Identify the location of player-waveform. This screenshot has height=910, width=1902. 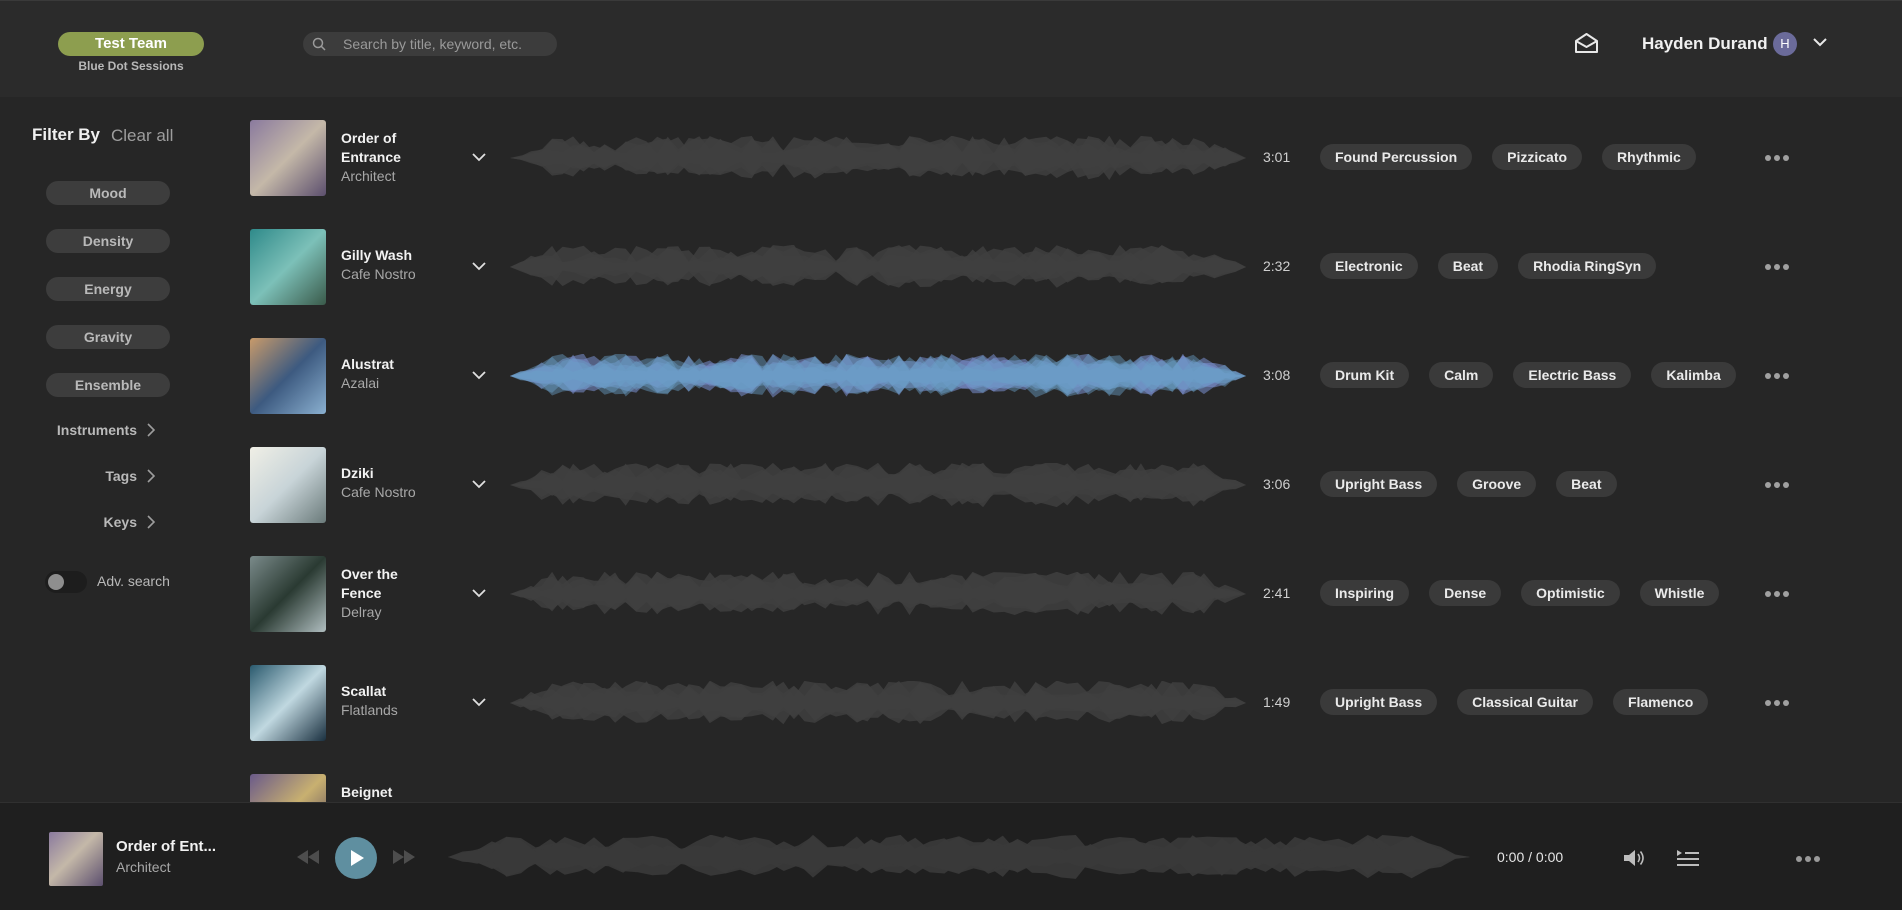
(959, 857).